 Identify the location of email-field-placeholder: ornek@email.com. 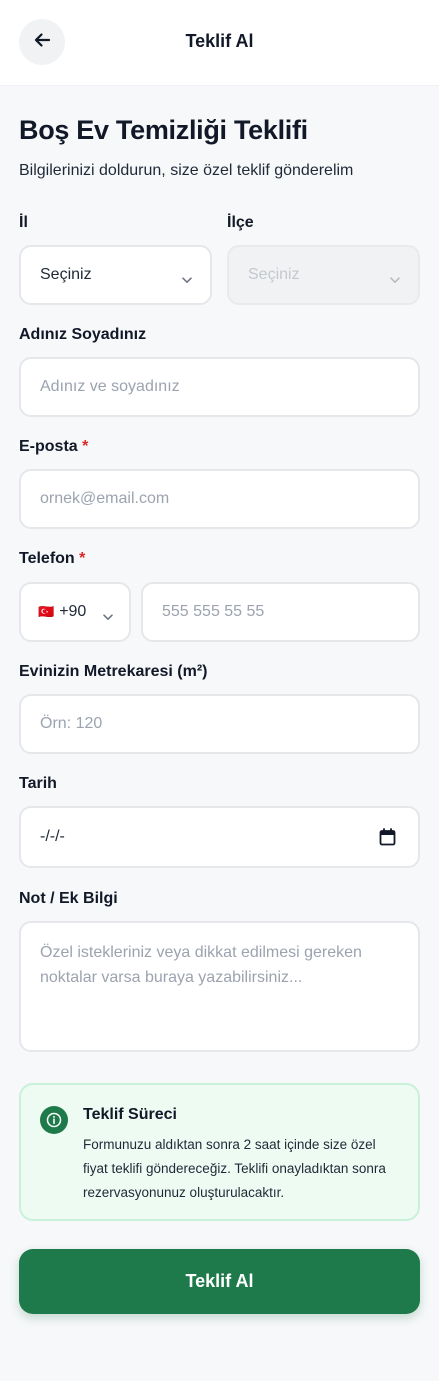
(105, 498).